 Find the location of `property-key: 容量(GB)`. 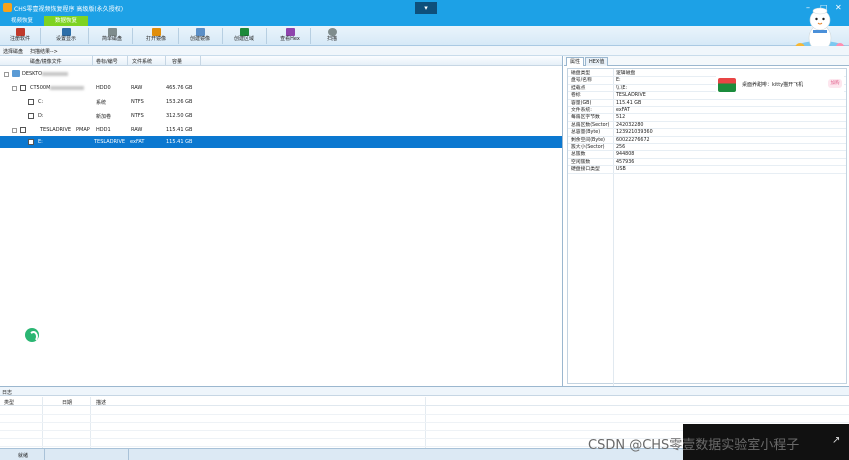

property-key: 容量(GB) is located at coordinates (581, 103).